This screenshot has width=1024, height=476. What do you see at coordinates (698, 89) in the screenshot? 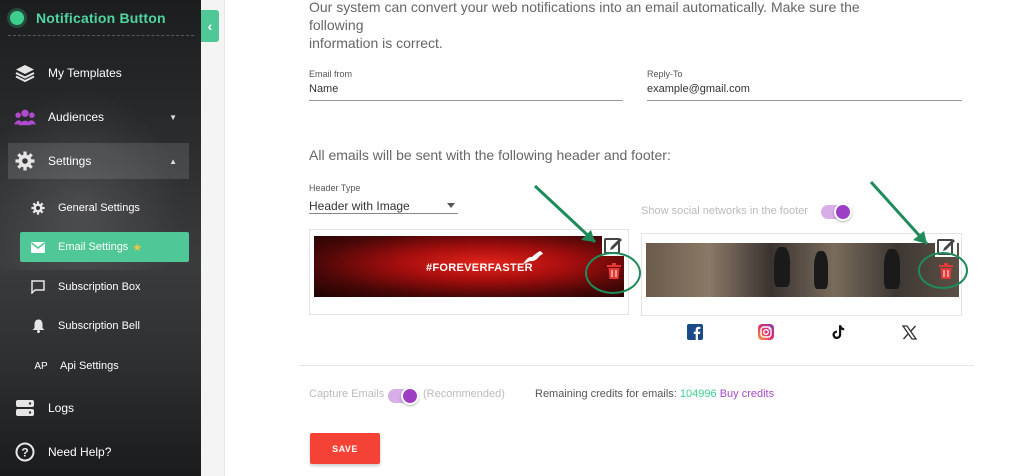
I see `reply-to-field: example@gmail.com` at bounding box center [698, 89].